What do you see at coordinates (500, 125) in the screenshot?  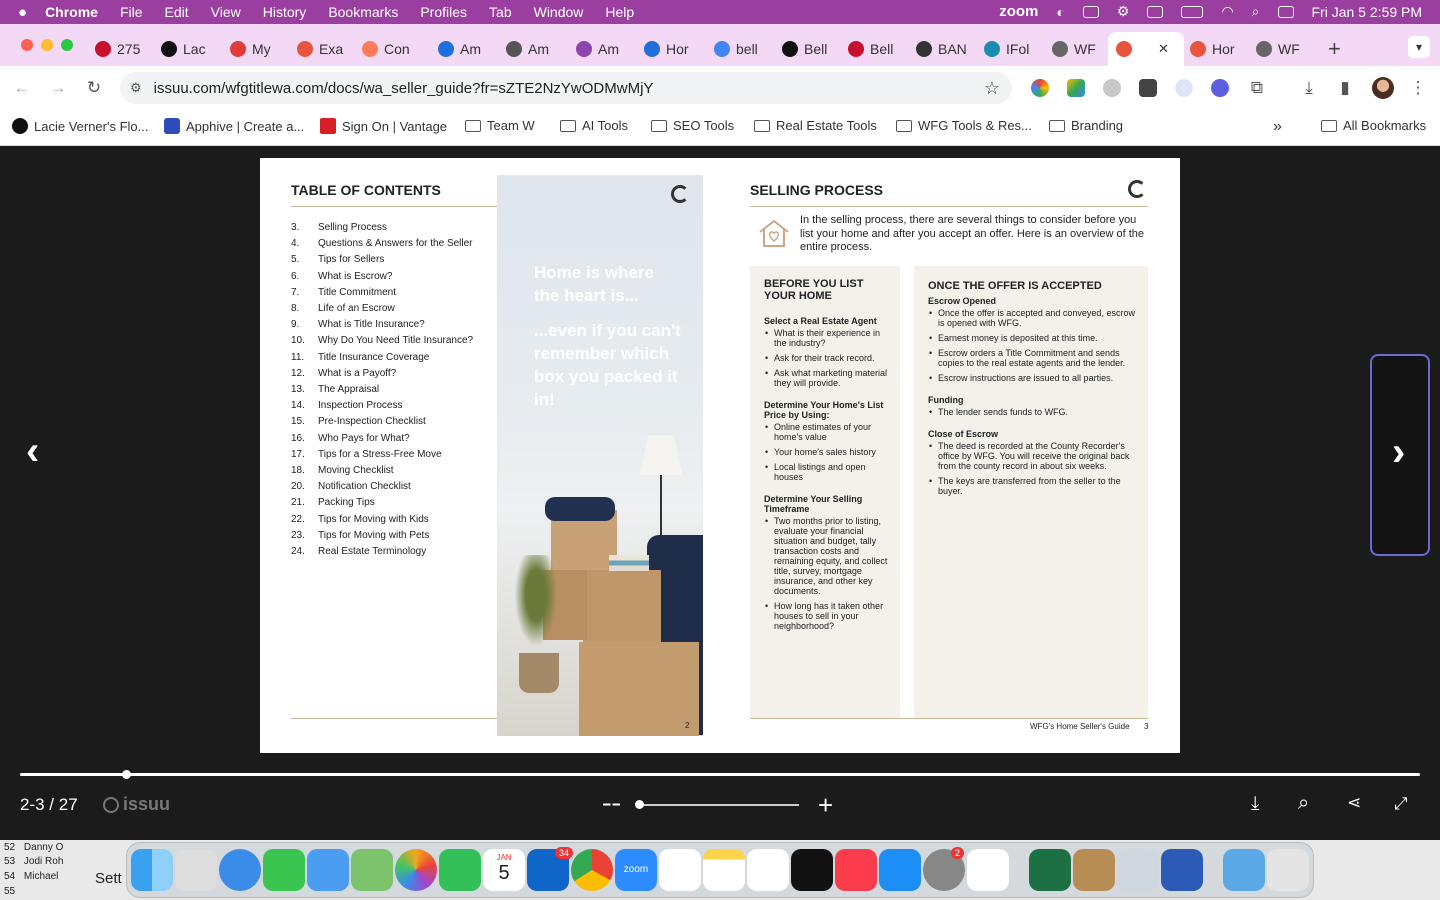 I see `bookmark-folder: Team W` at bounding box center [500, 125].